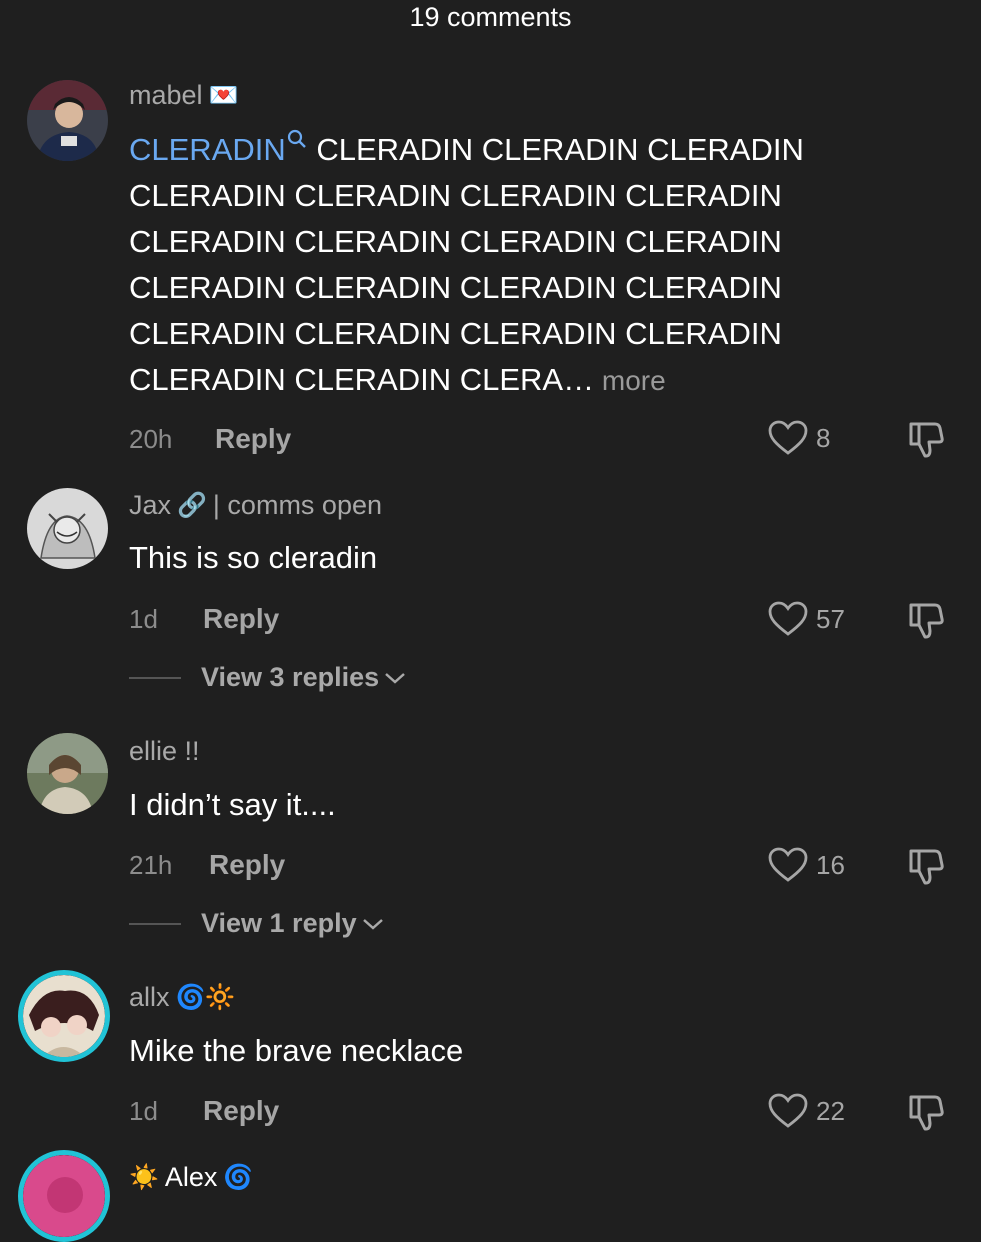  Describe the element at coordinates (205, 997) in the screenshot. I see `spiral-sun-icon: 🌀🔆` at that location.